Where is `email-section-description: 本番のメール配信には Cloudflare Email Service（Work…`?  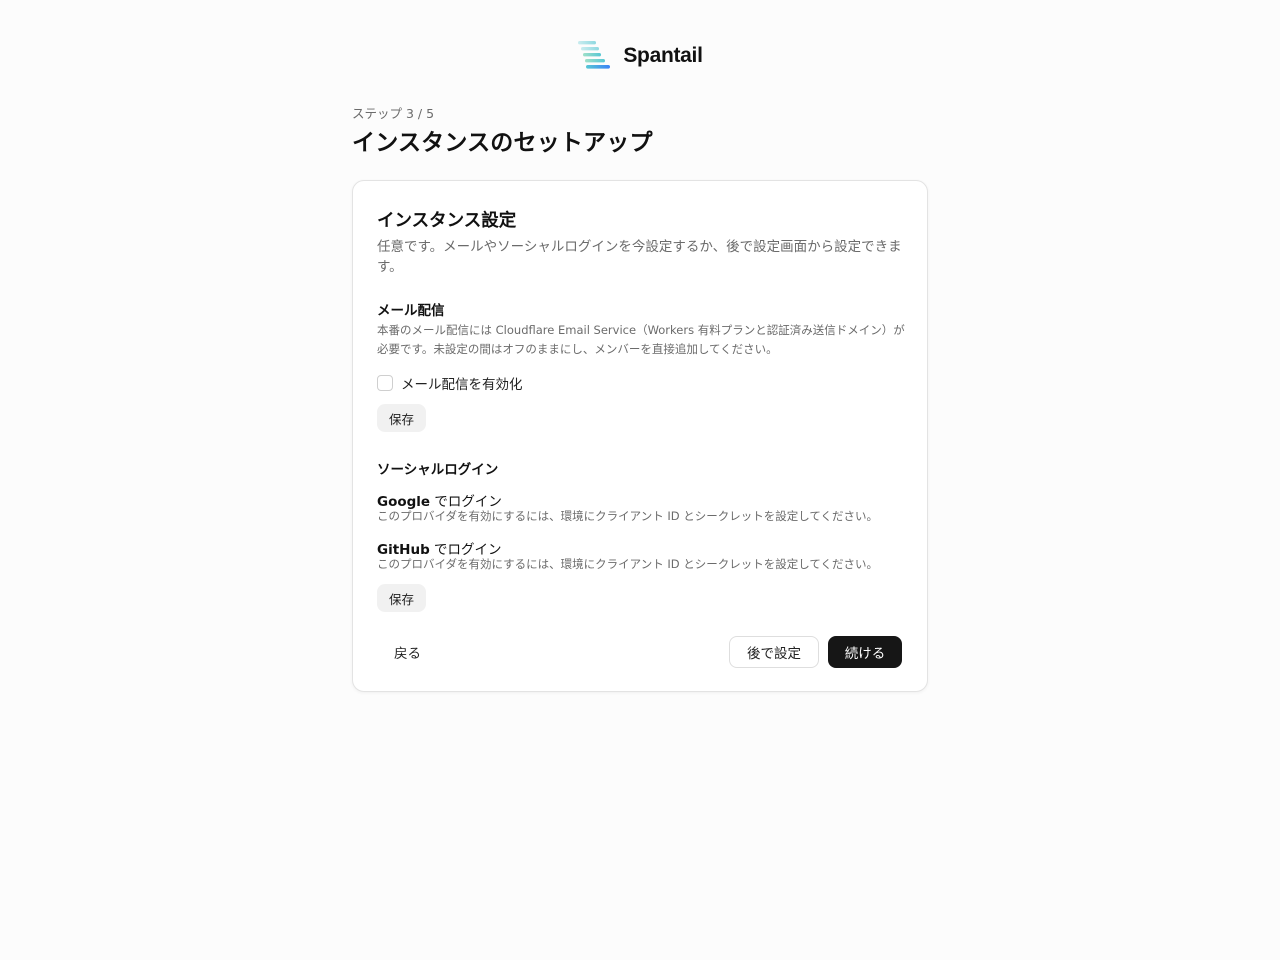
email-section-description: 本番のメール配信には Cloudflare Email Service（Work… is located at coordinates (641, 339).